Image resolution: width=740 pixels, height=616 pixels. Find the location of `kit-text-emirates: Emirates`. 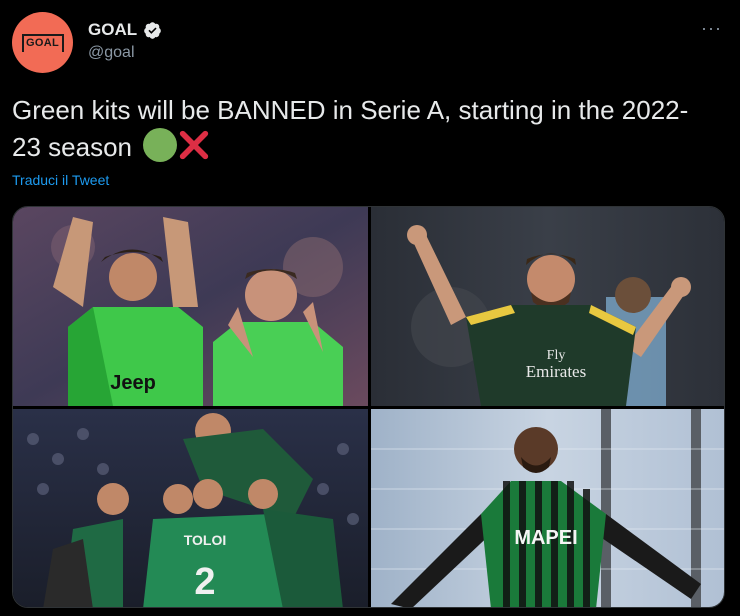

kit-text-emirates: Emirates is located at coordinates (556, 371).